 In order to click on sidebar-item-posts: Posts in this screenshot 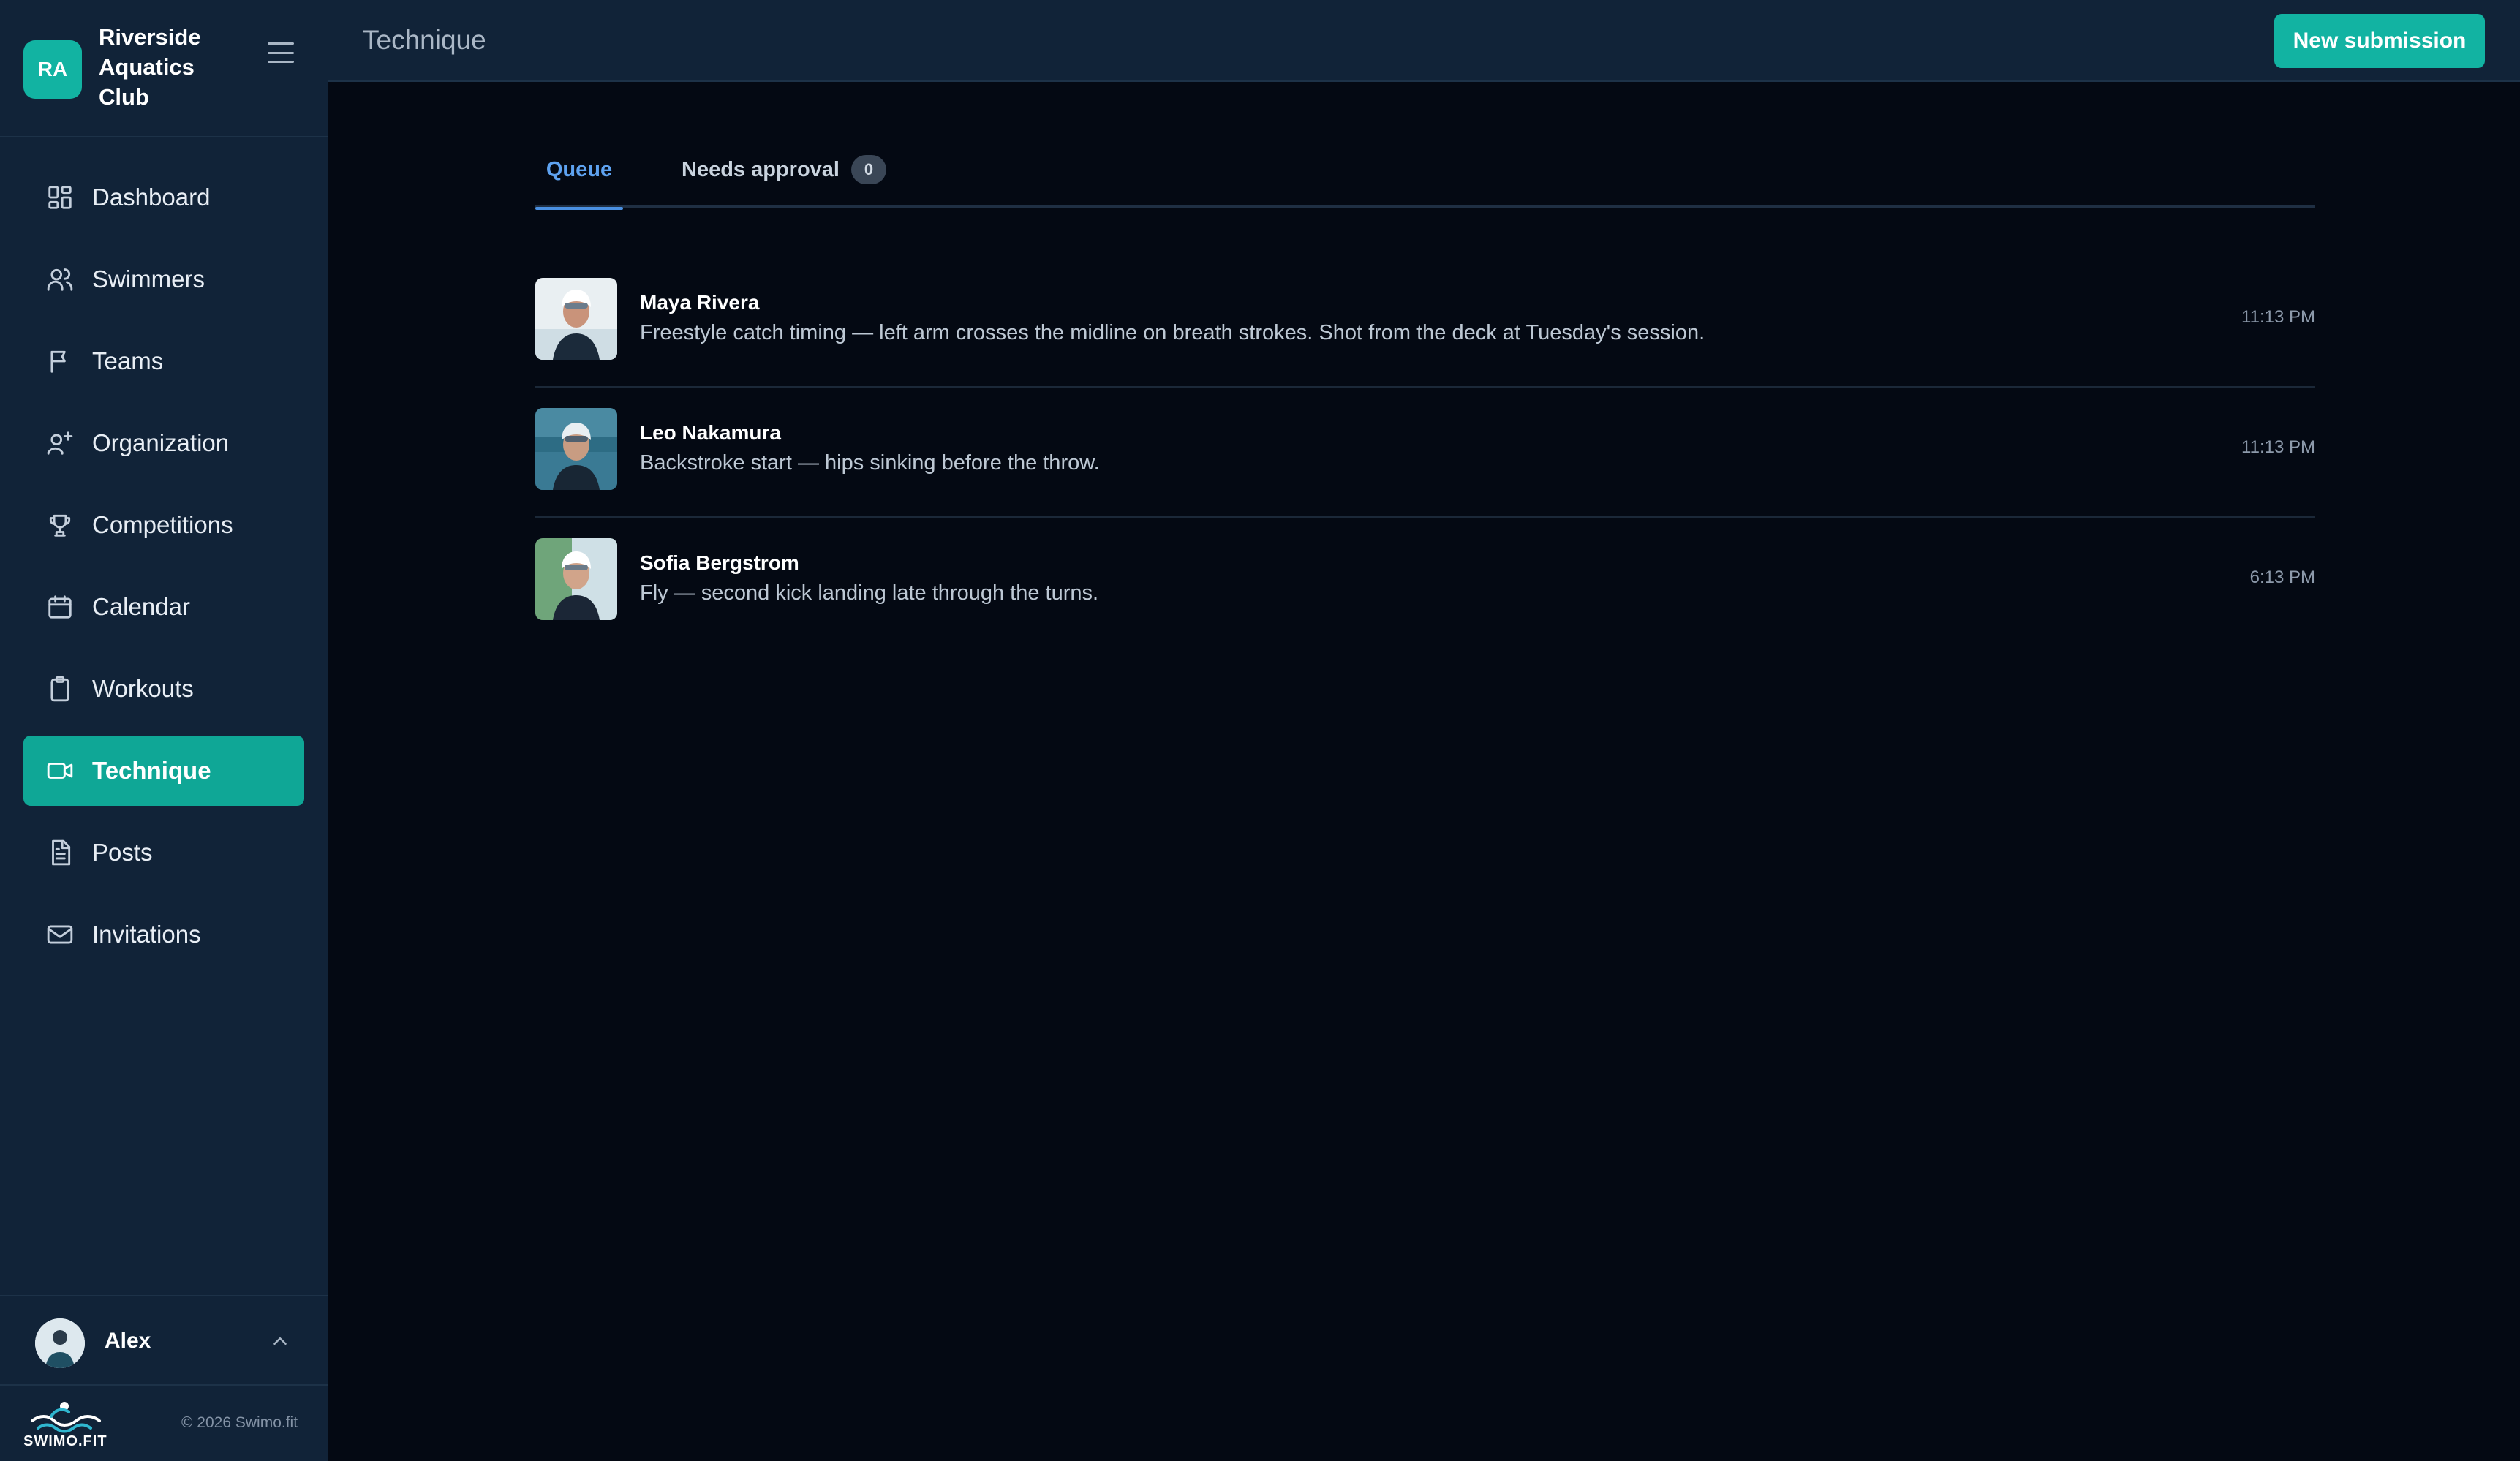, I will do `click(163, 853)`.